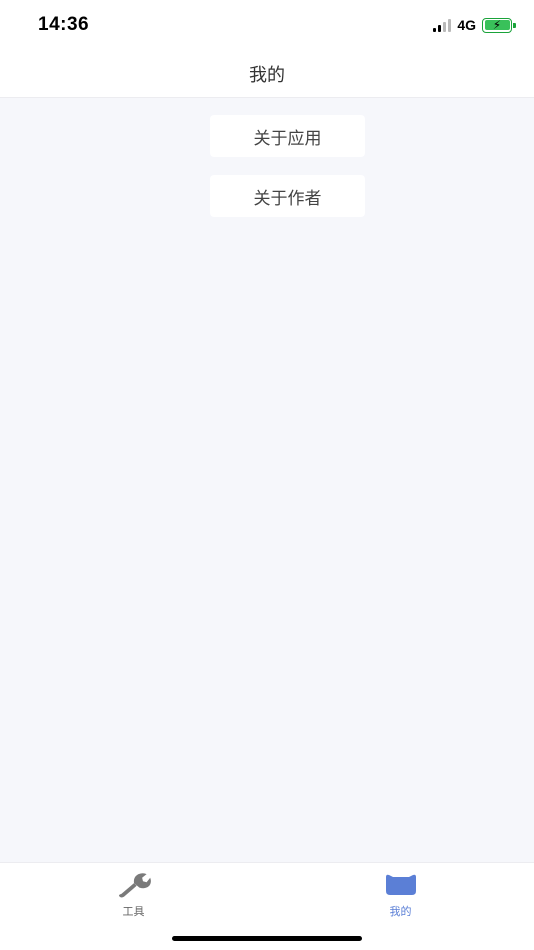 The image size is (534, 950). I want to click on navigation-bar: 我的, so click(267, 74).